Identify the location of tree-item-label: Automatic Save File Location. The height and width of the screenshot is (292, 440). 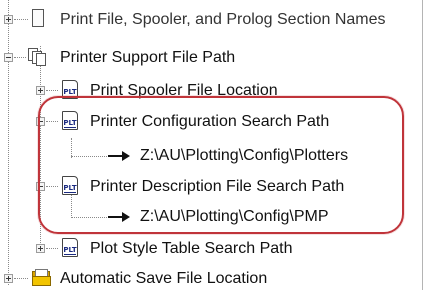
(164, 278).